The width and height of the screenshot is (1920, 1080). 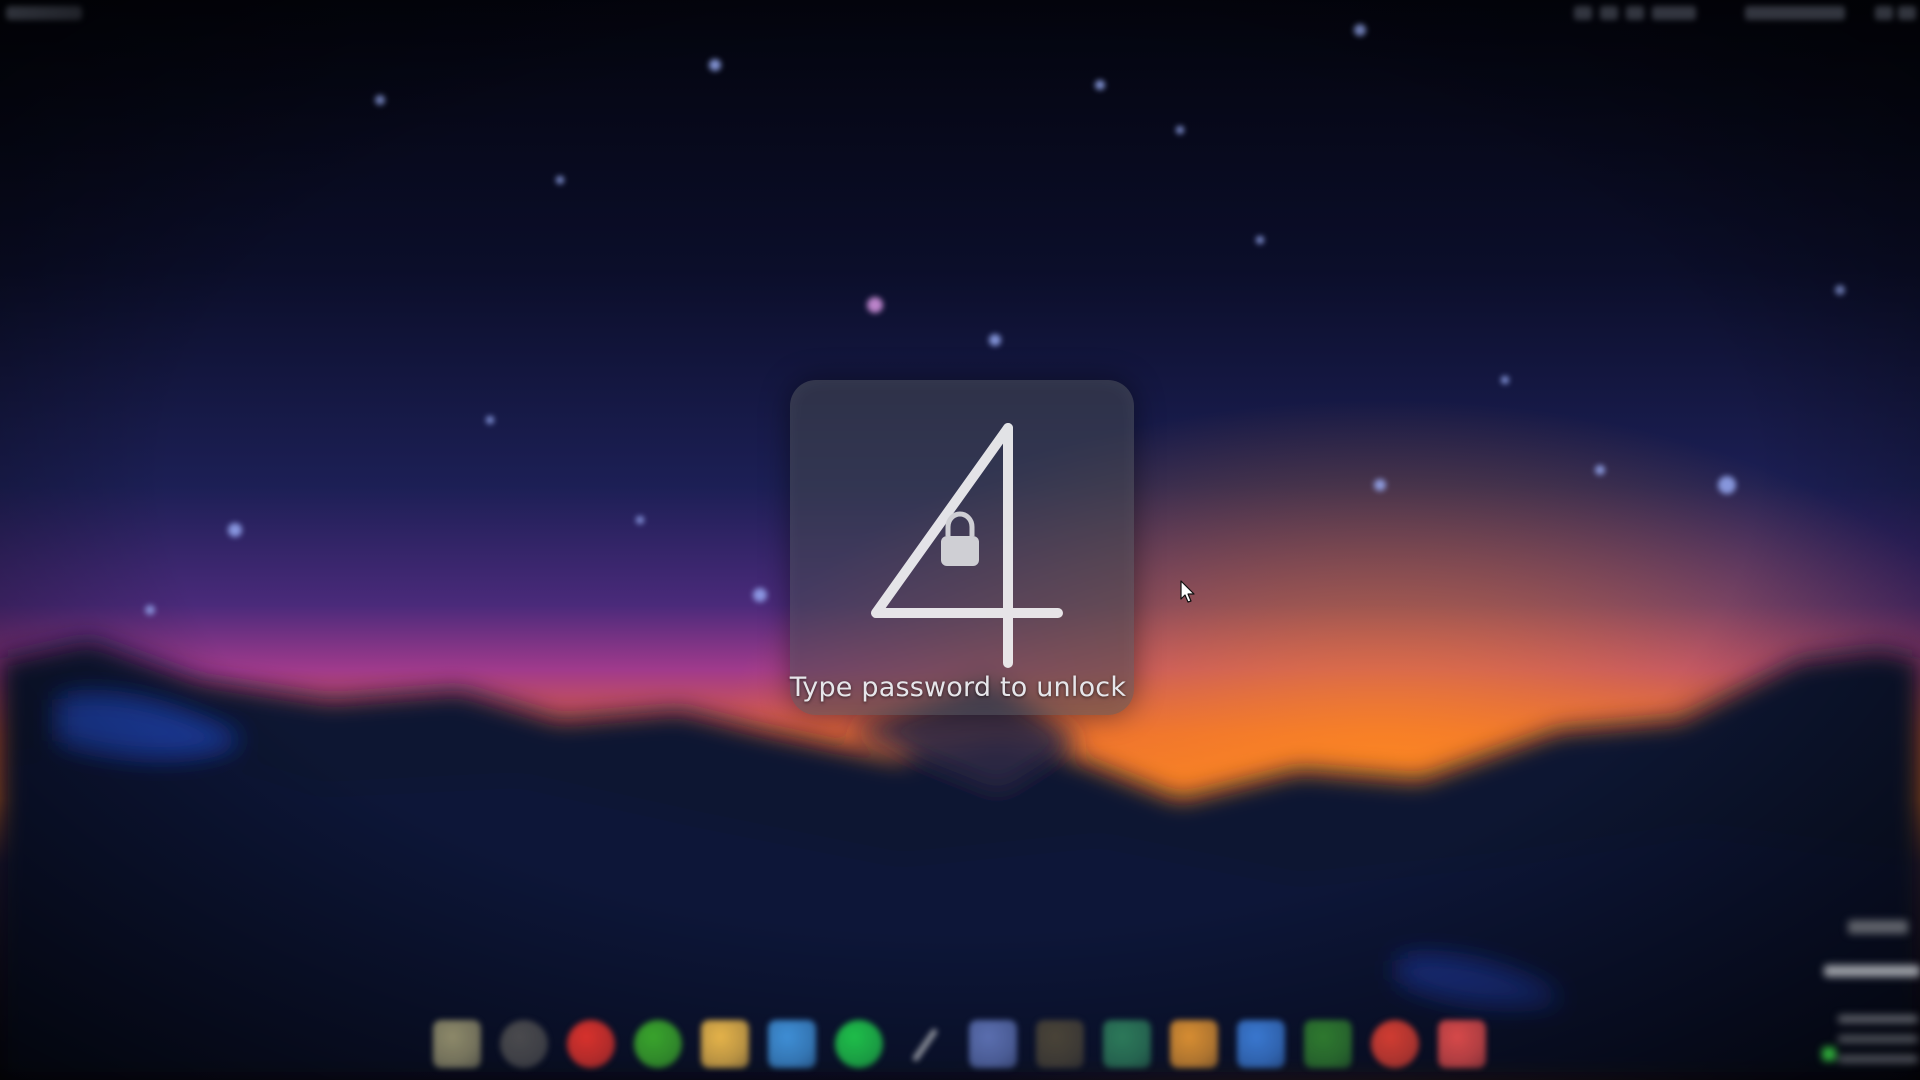 I want to click on bird-icon, so click(x=792, y=1044).